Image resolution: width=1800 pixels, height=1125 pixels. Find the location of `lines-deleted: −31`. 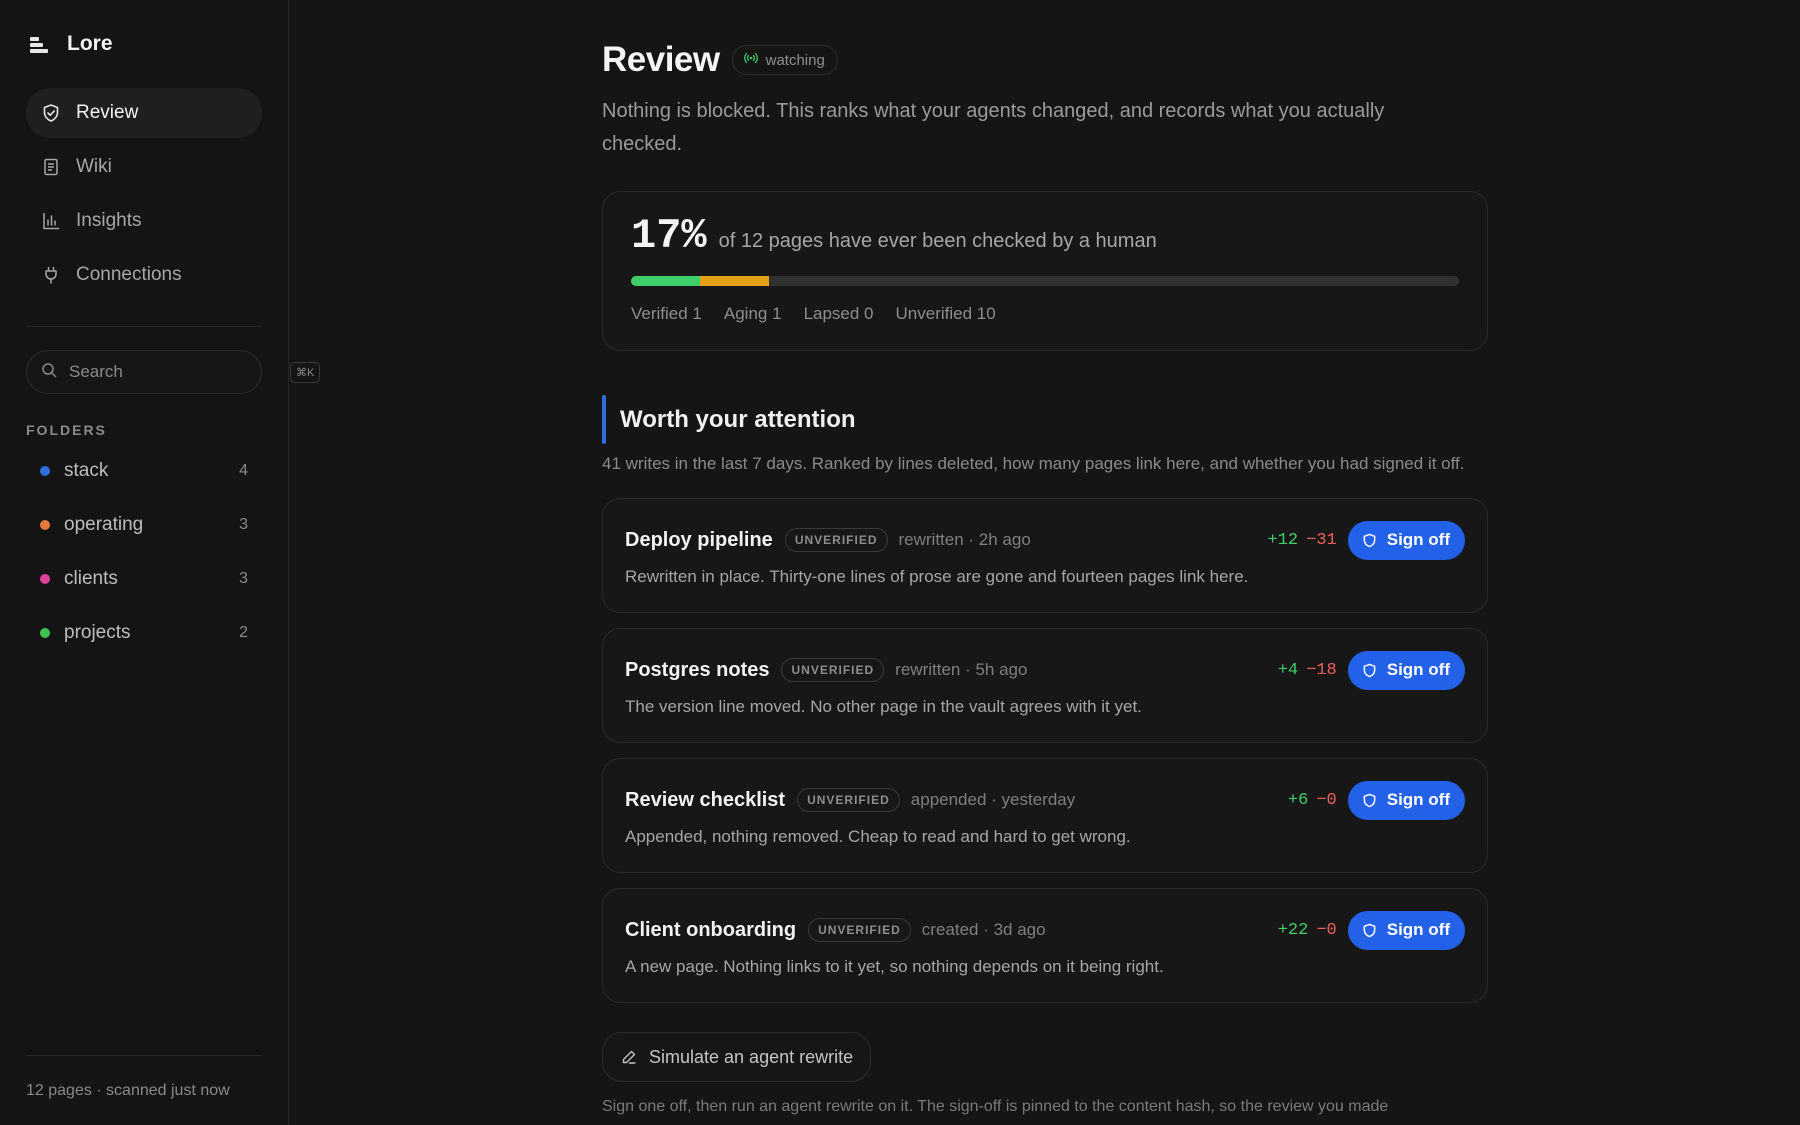

lines-deleted: −31 is located at coordinates (1321, 540).